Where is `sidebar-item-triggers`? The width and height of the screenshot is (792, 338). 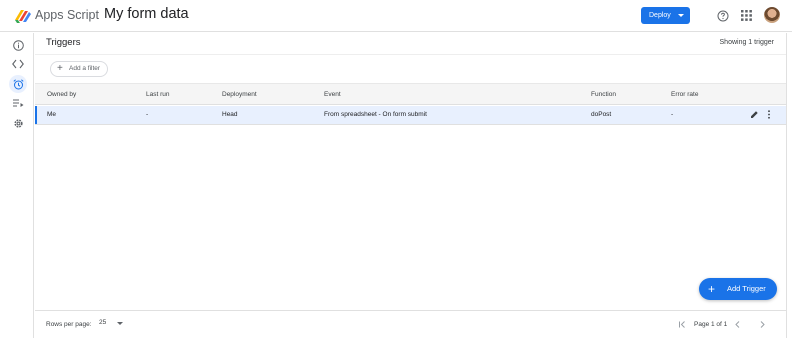
sidebar-item-triggers is located at coordinates (18, 84).